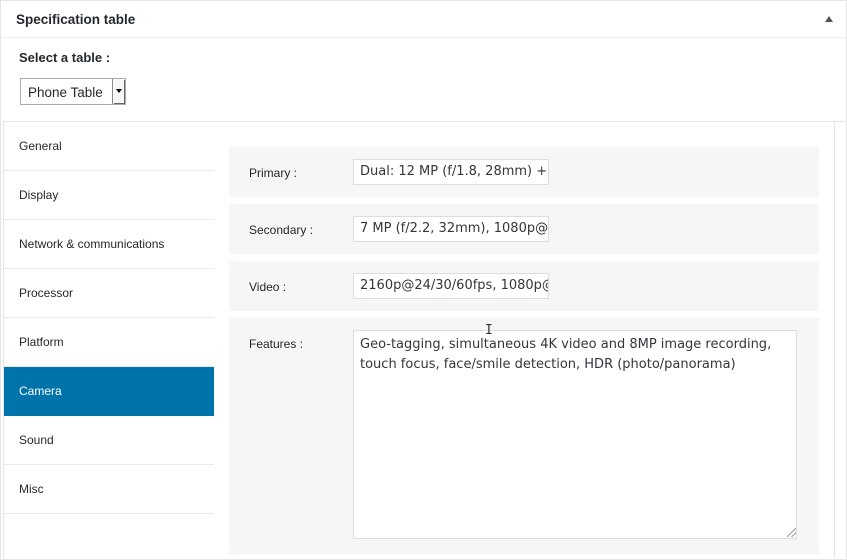 The image size is (847, 560). I want to click on tab-misc: Misc, so click(109, 489).